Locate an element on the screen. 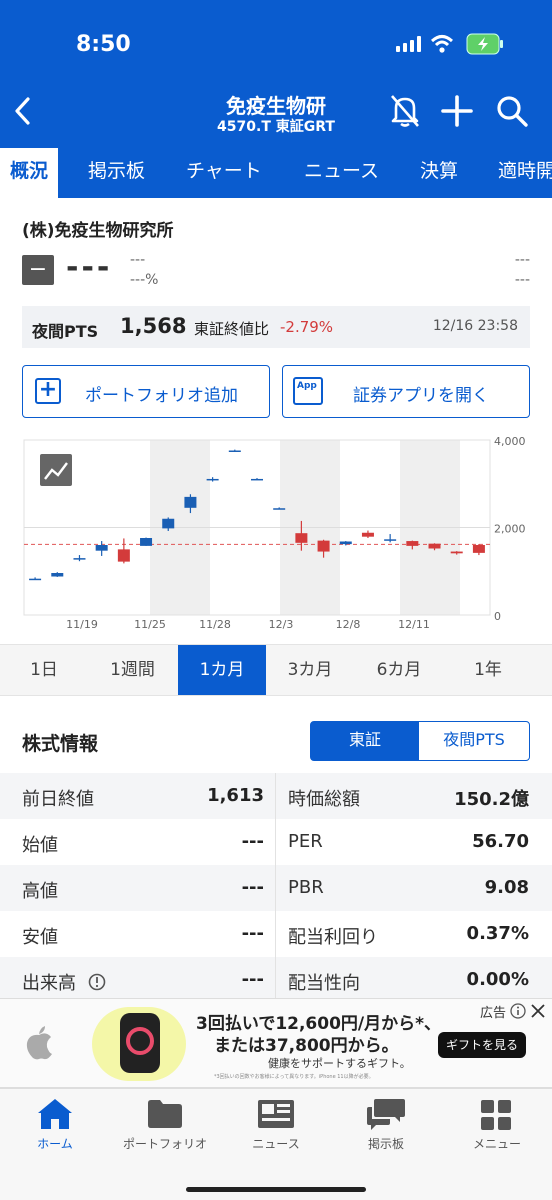 The image size is (552, 1200). nav-board: 掲示板 is located at coordinates (386, 1129).